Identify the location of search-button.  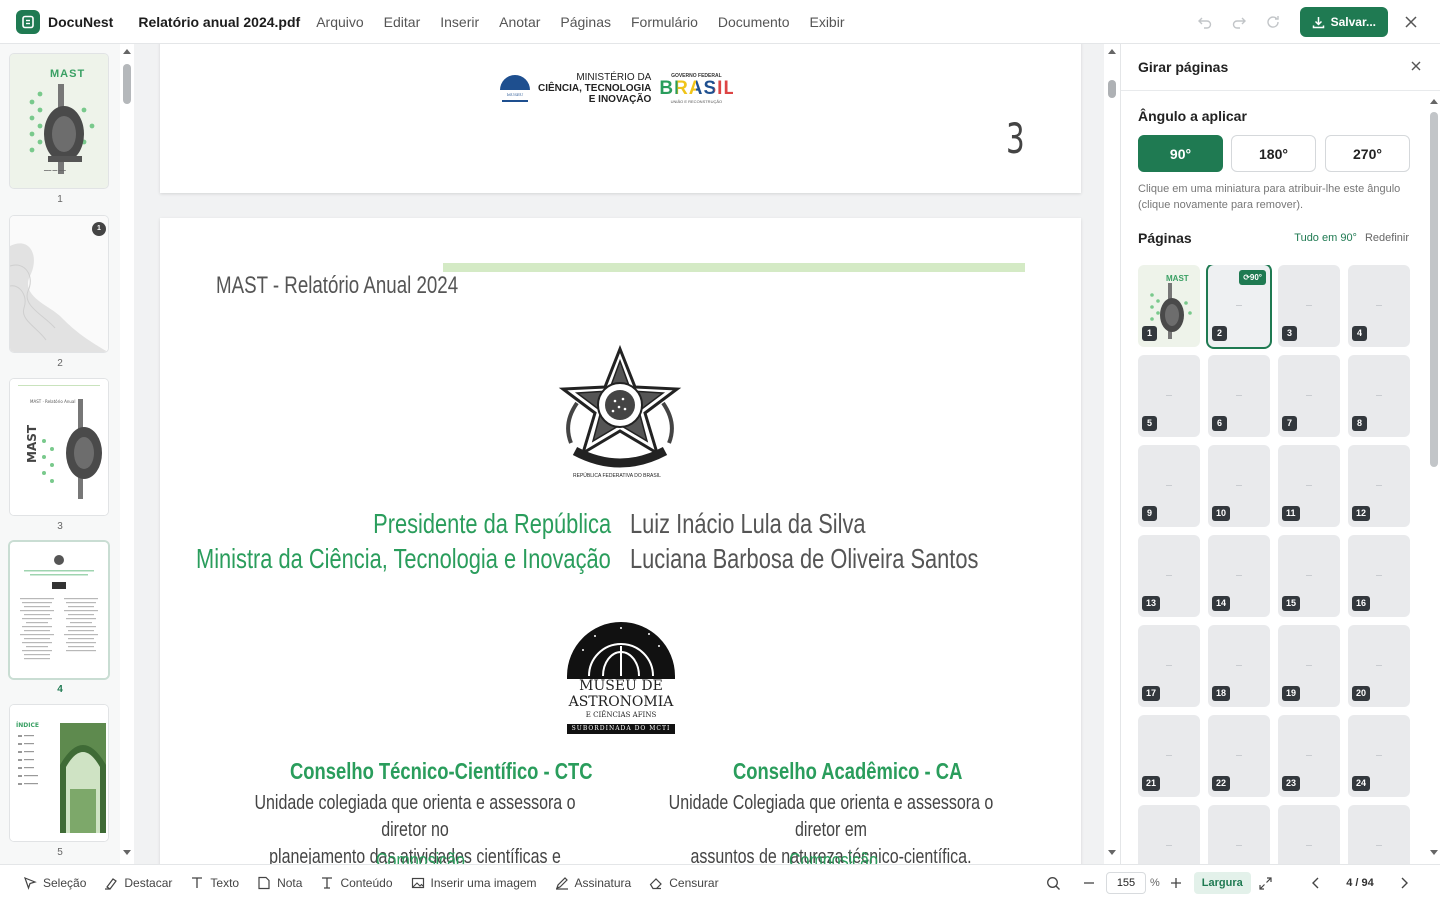
(1053, 883).